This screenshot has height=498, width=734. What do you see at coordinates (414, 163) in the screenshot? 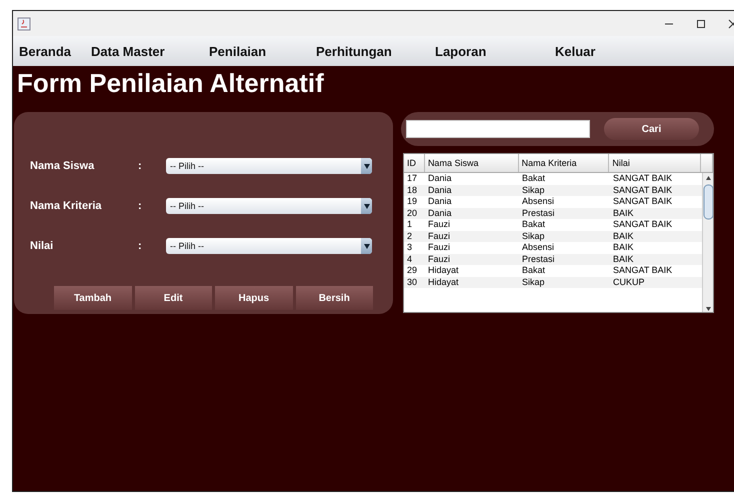
I see `column-header: ID` at bounding box center [414, 163].